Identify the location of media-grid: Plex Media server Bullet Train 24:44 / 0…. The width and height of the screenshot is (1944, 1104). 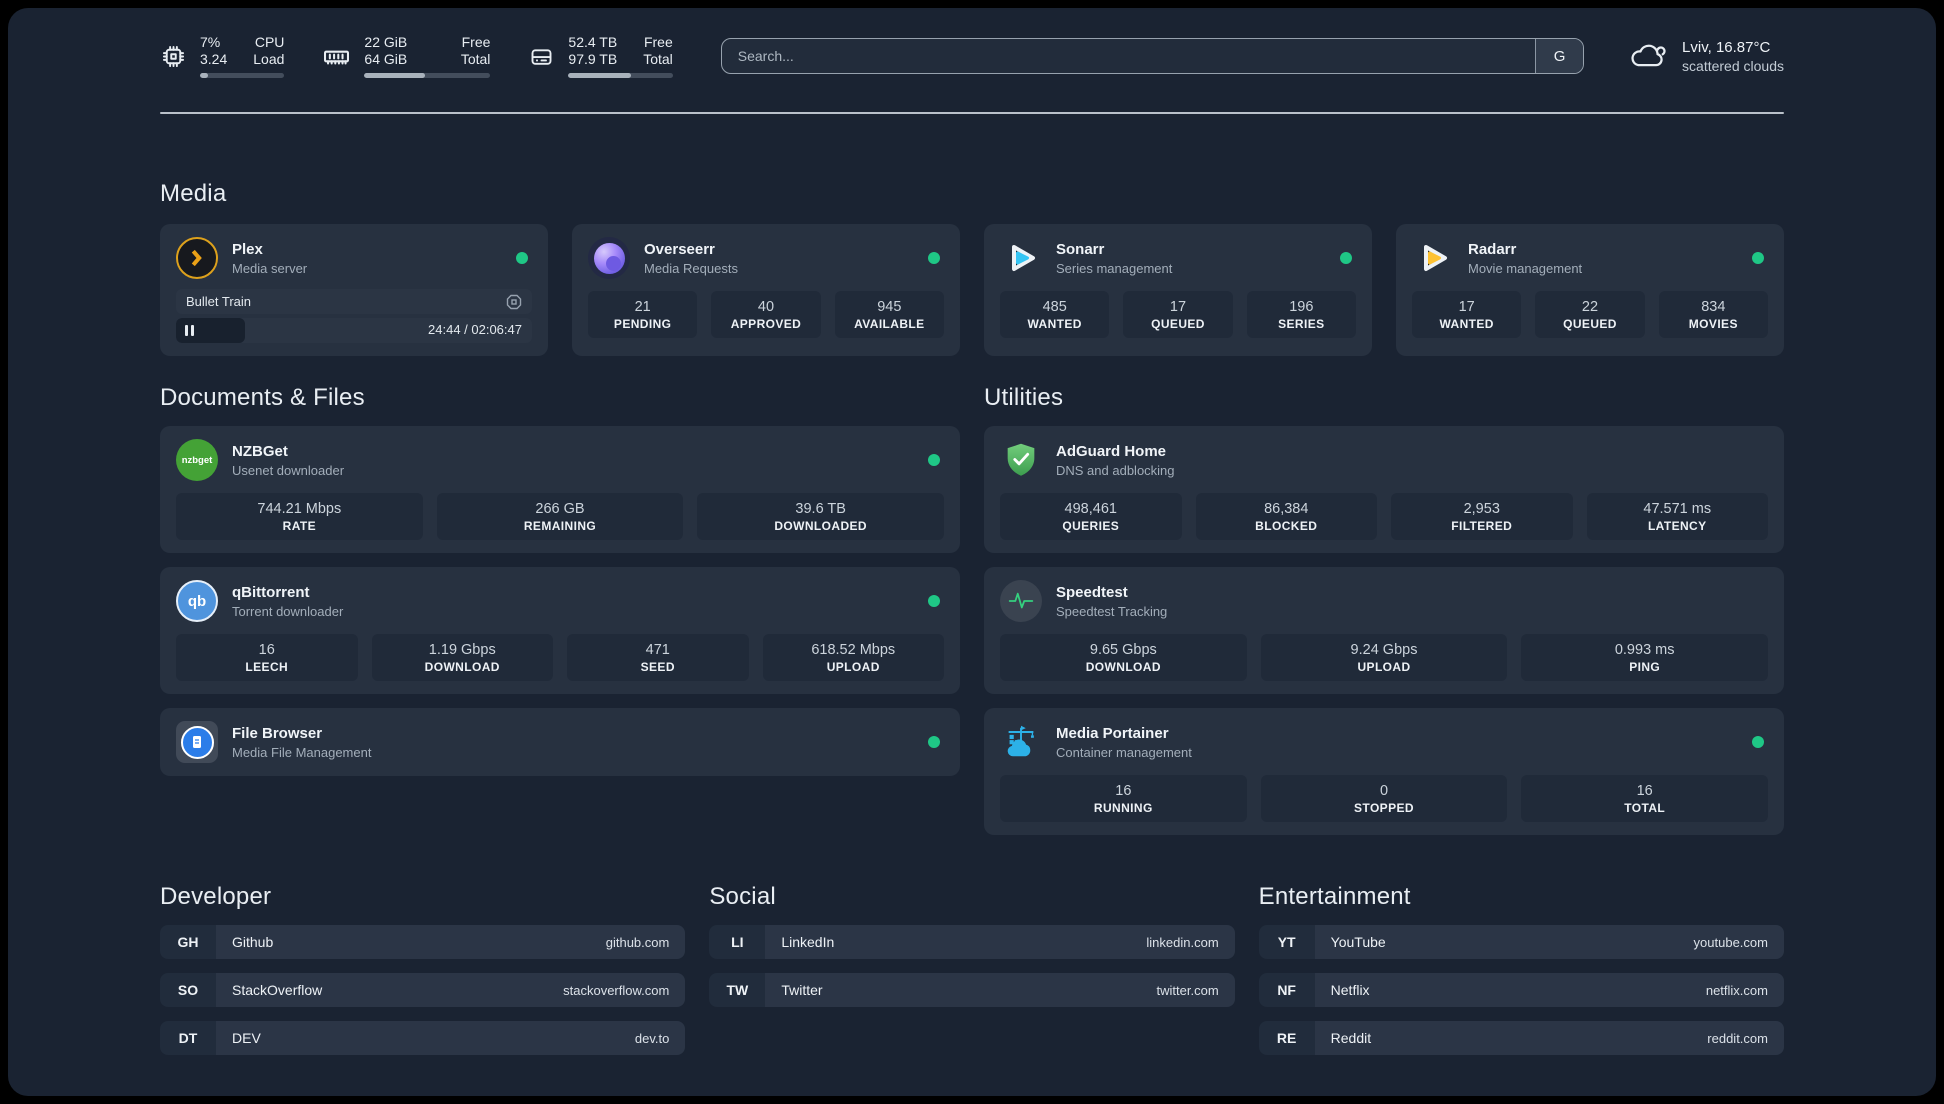
(972, 290).